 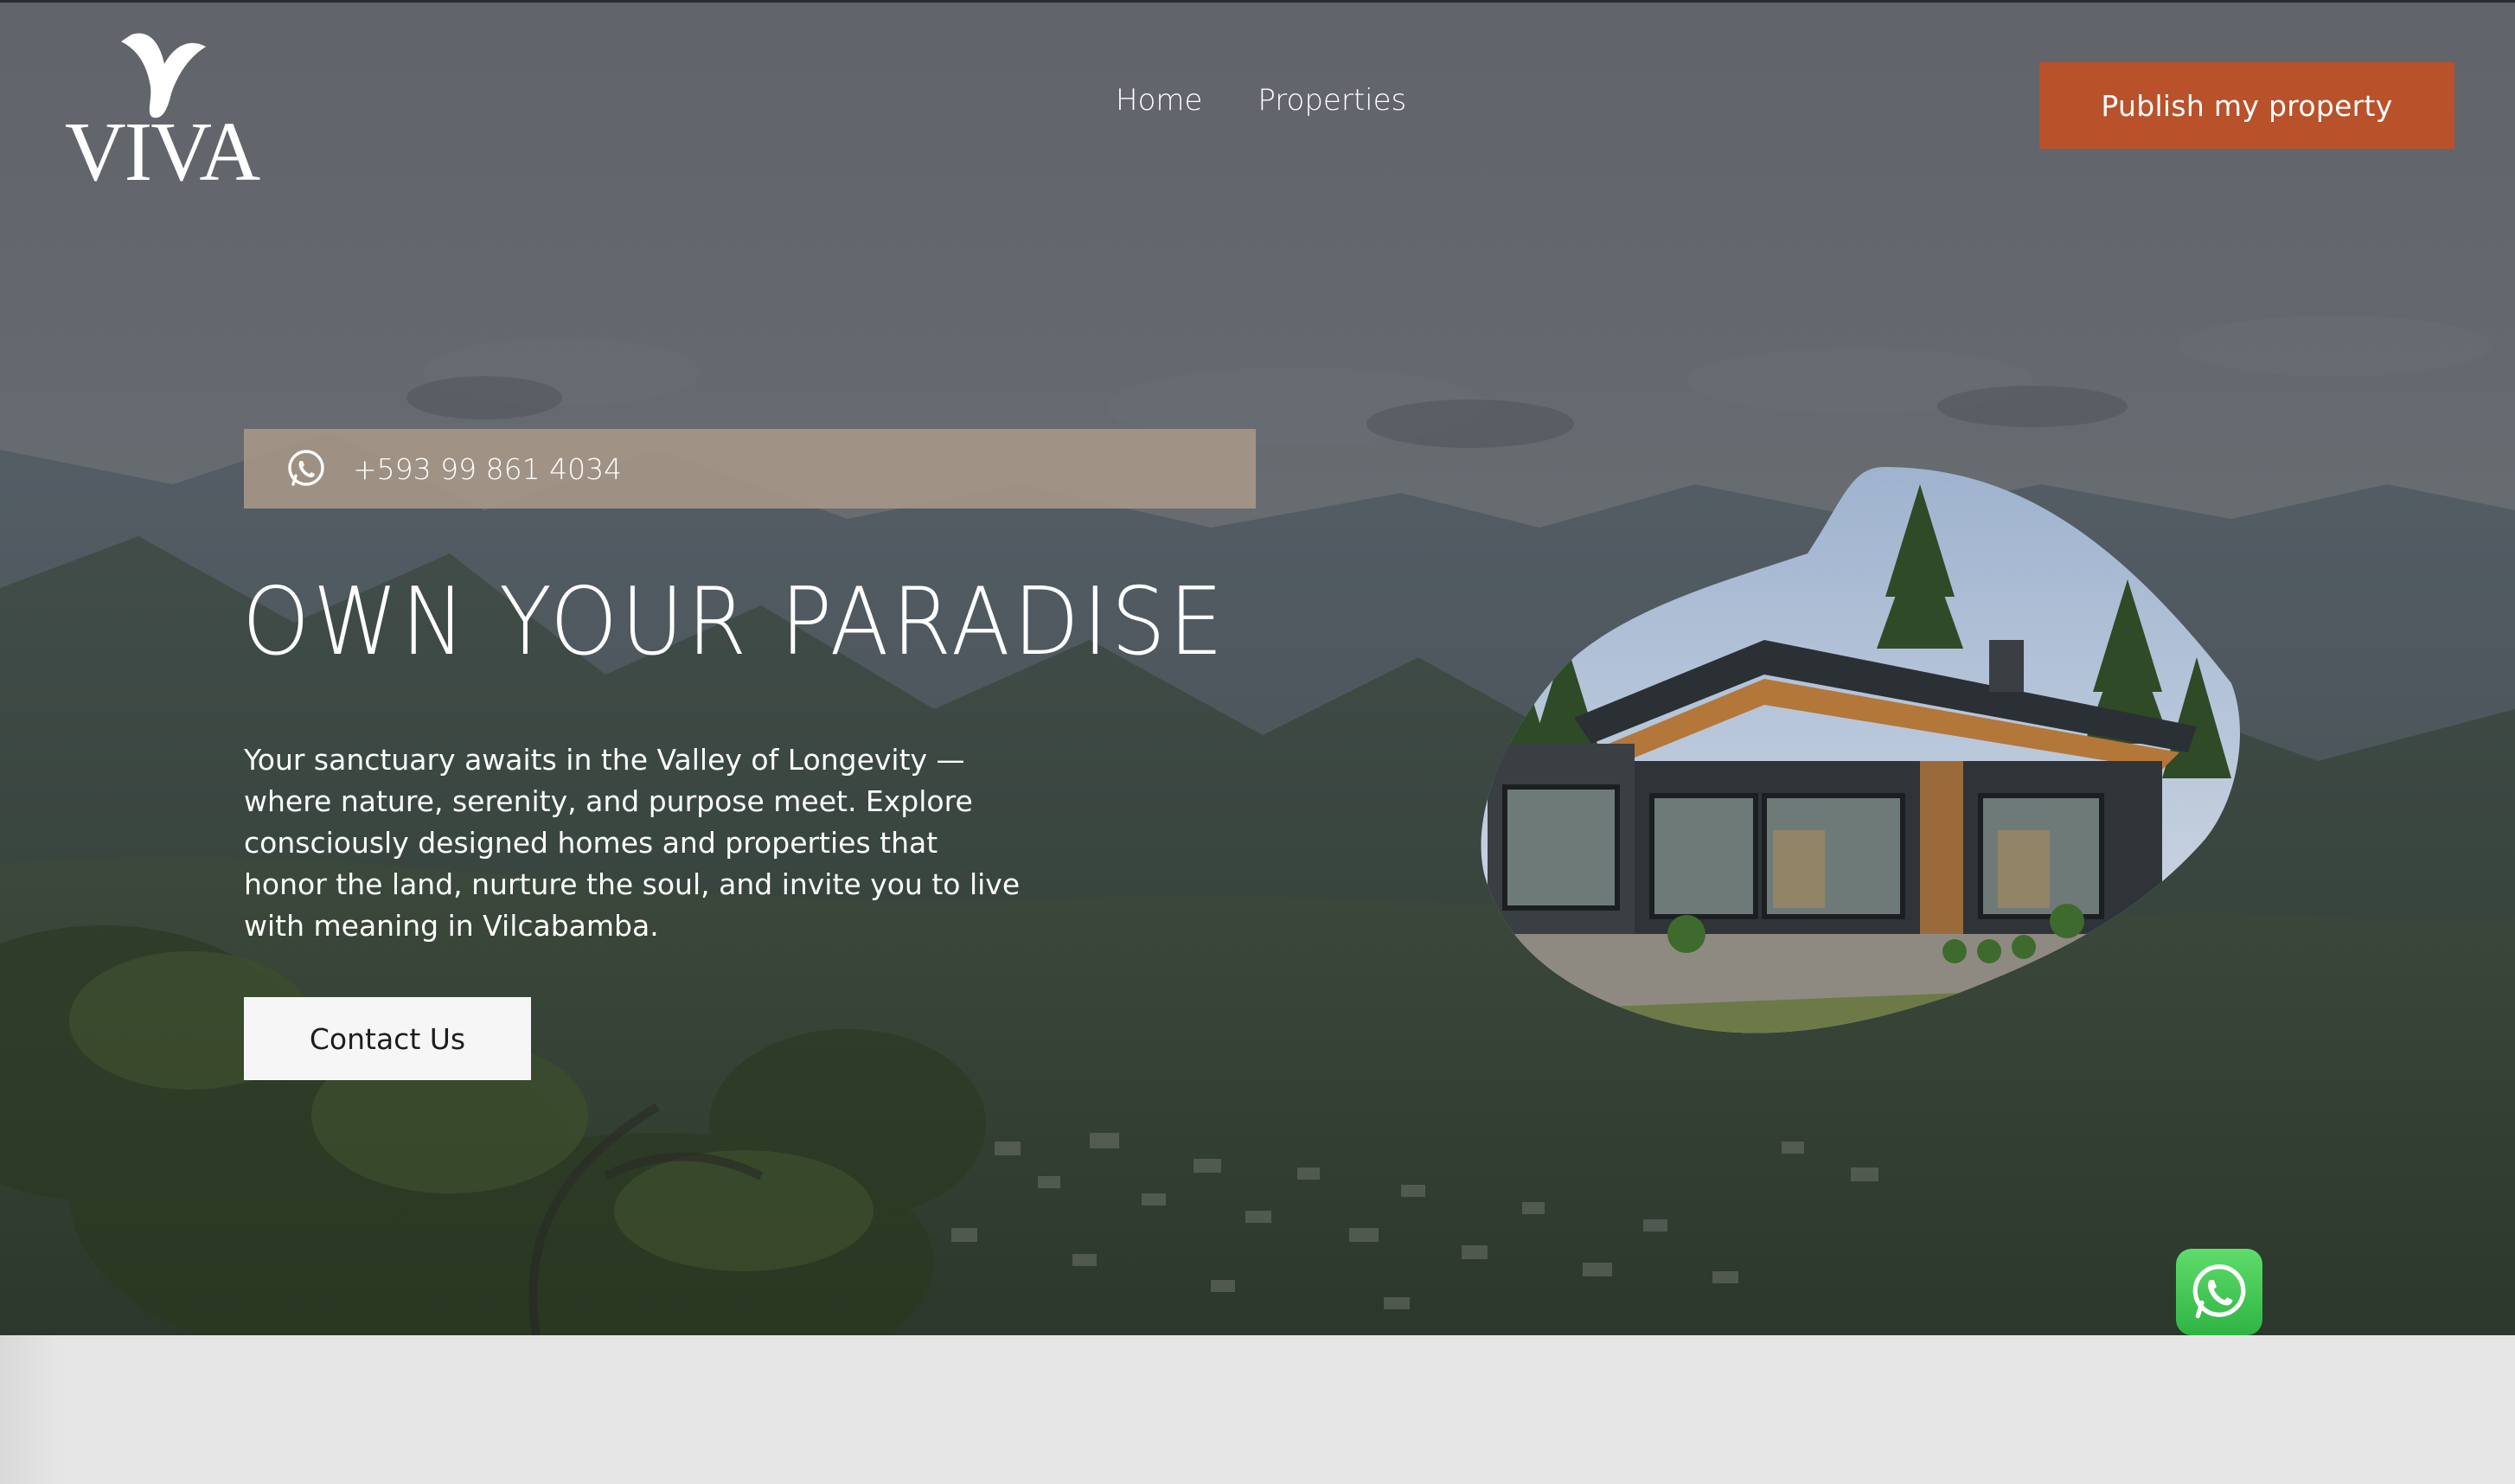 I want to click on phone-number: +593 99 861 4034, so click(x=488, y=469).